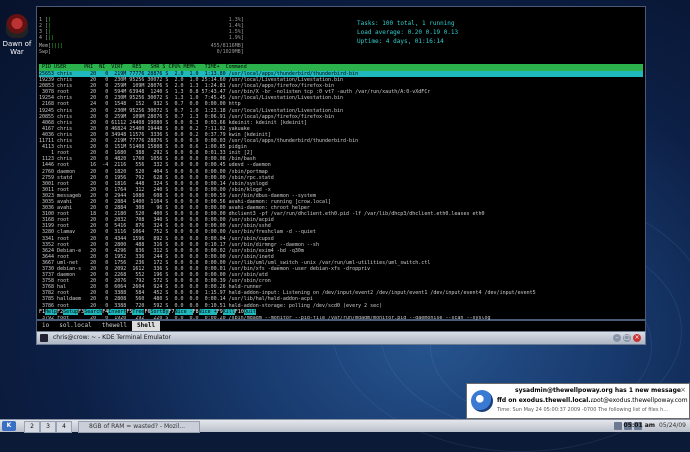  What do you see at coordinates (196, 312) in the screenshot?
I see `fkey-f8: F8` at bounding box center [196, 312].